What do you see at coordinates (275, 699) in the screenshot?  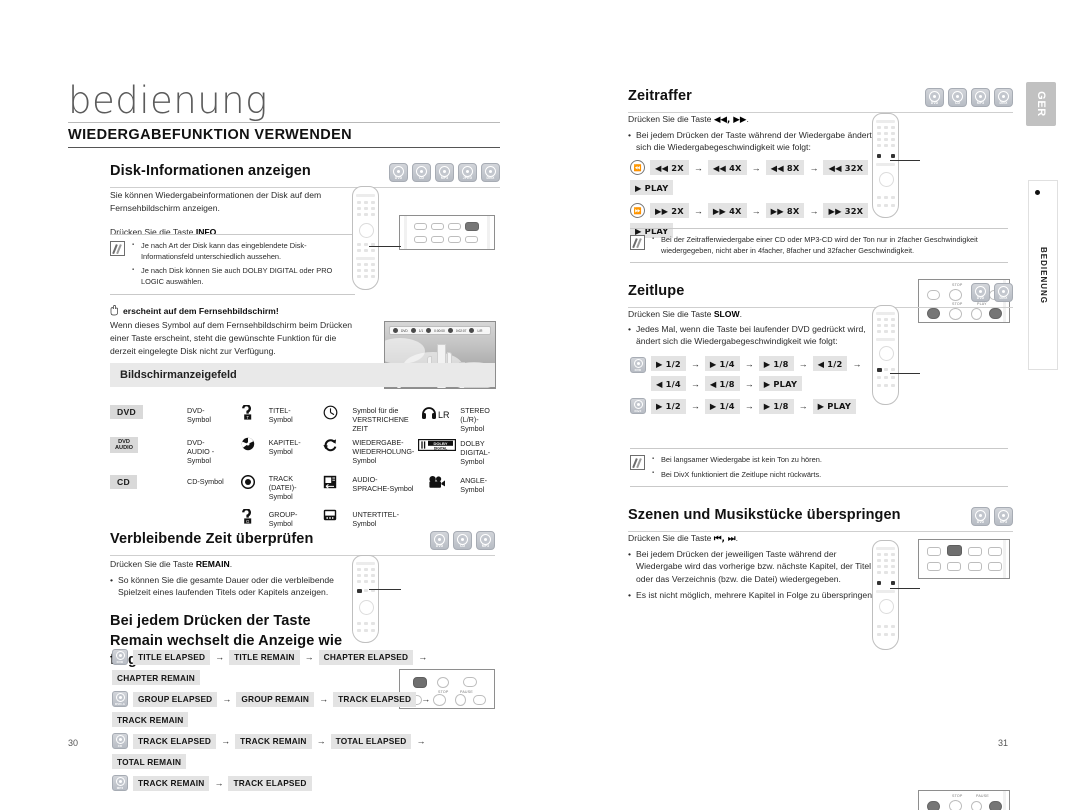 I see `flow-chip: GROUP REMAIN` at bounding box center [275, 699].